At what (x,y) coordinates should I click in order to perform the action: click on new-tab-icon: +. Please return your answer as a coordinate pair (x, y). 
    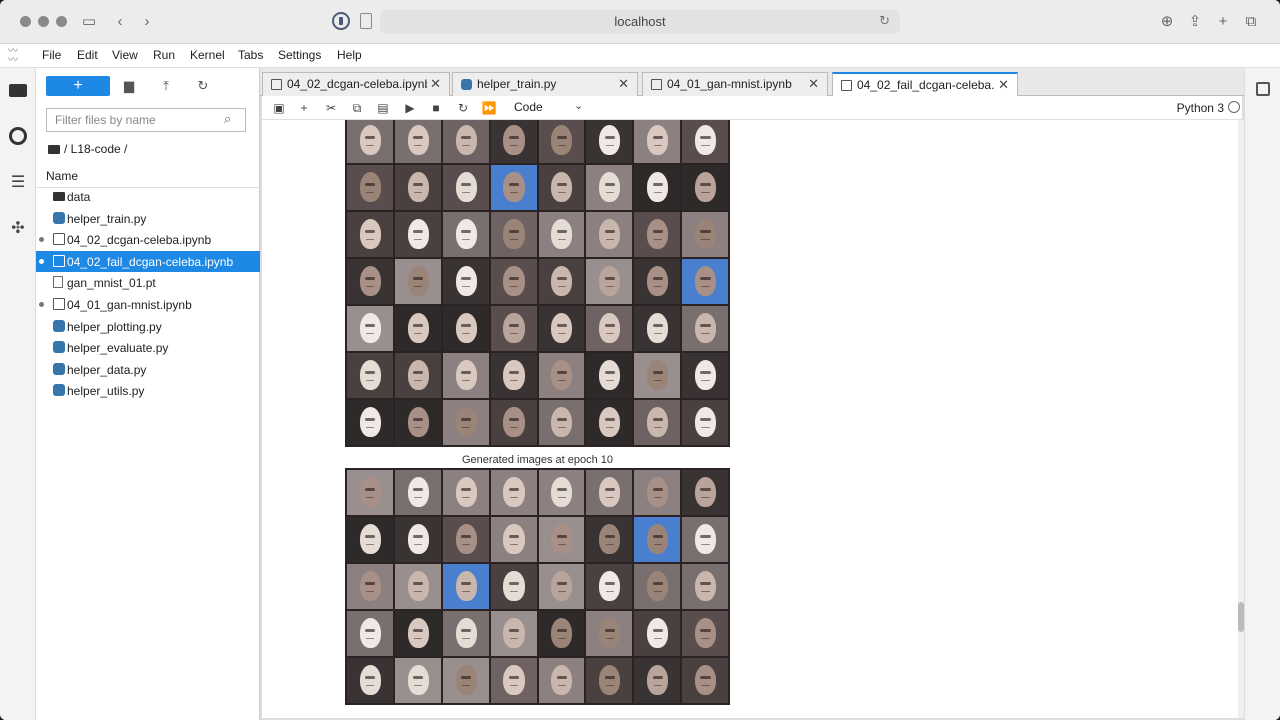
    Looking at the image, I should click on (1223, 22).